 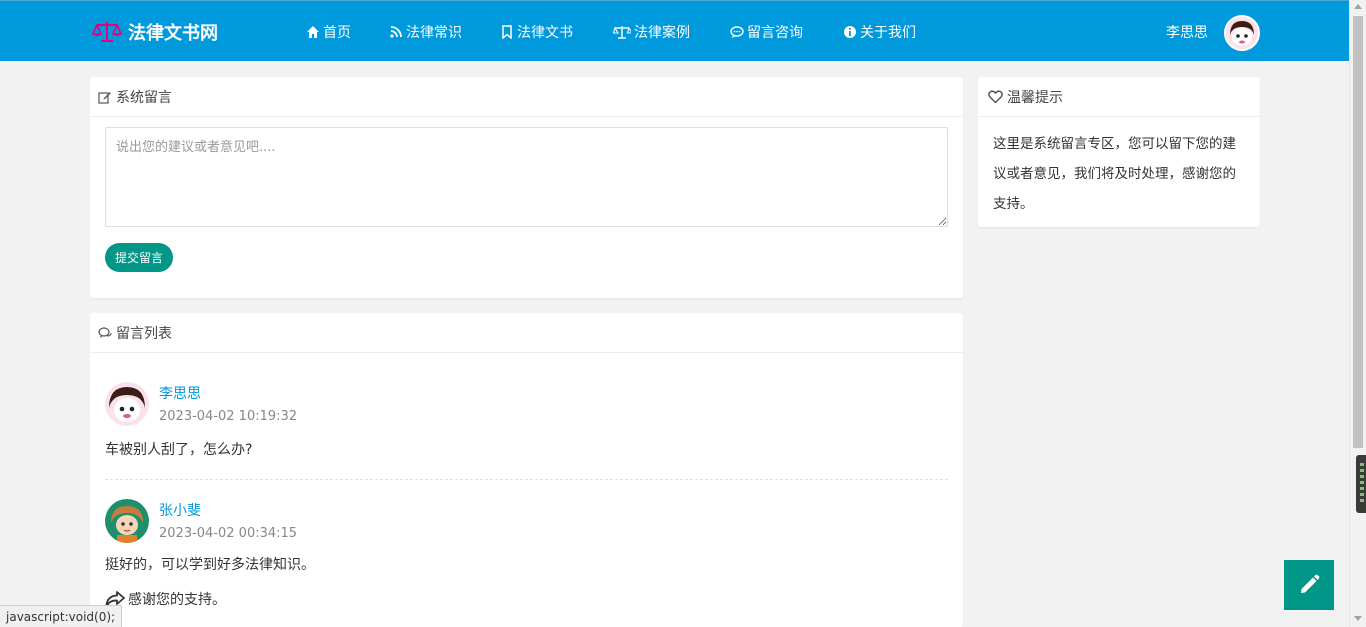 What do you see at coordinates (662, 33) in the screenshot?
I see `nav-label: 法律案例` at bounding box center [662, 33].